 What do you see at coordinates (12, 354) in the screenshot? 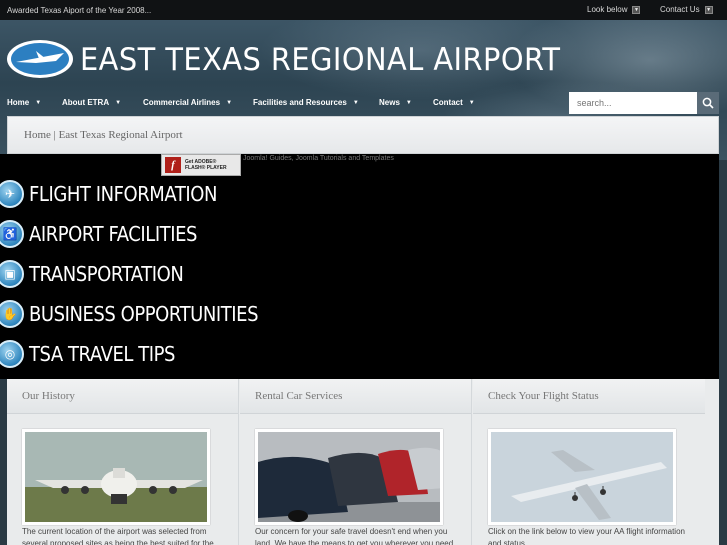
I see `binoculars-icon: ◎` at bounding box center [12, 354].